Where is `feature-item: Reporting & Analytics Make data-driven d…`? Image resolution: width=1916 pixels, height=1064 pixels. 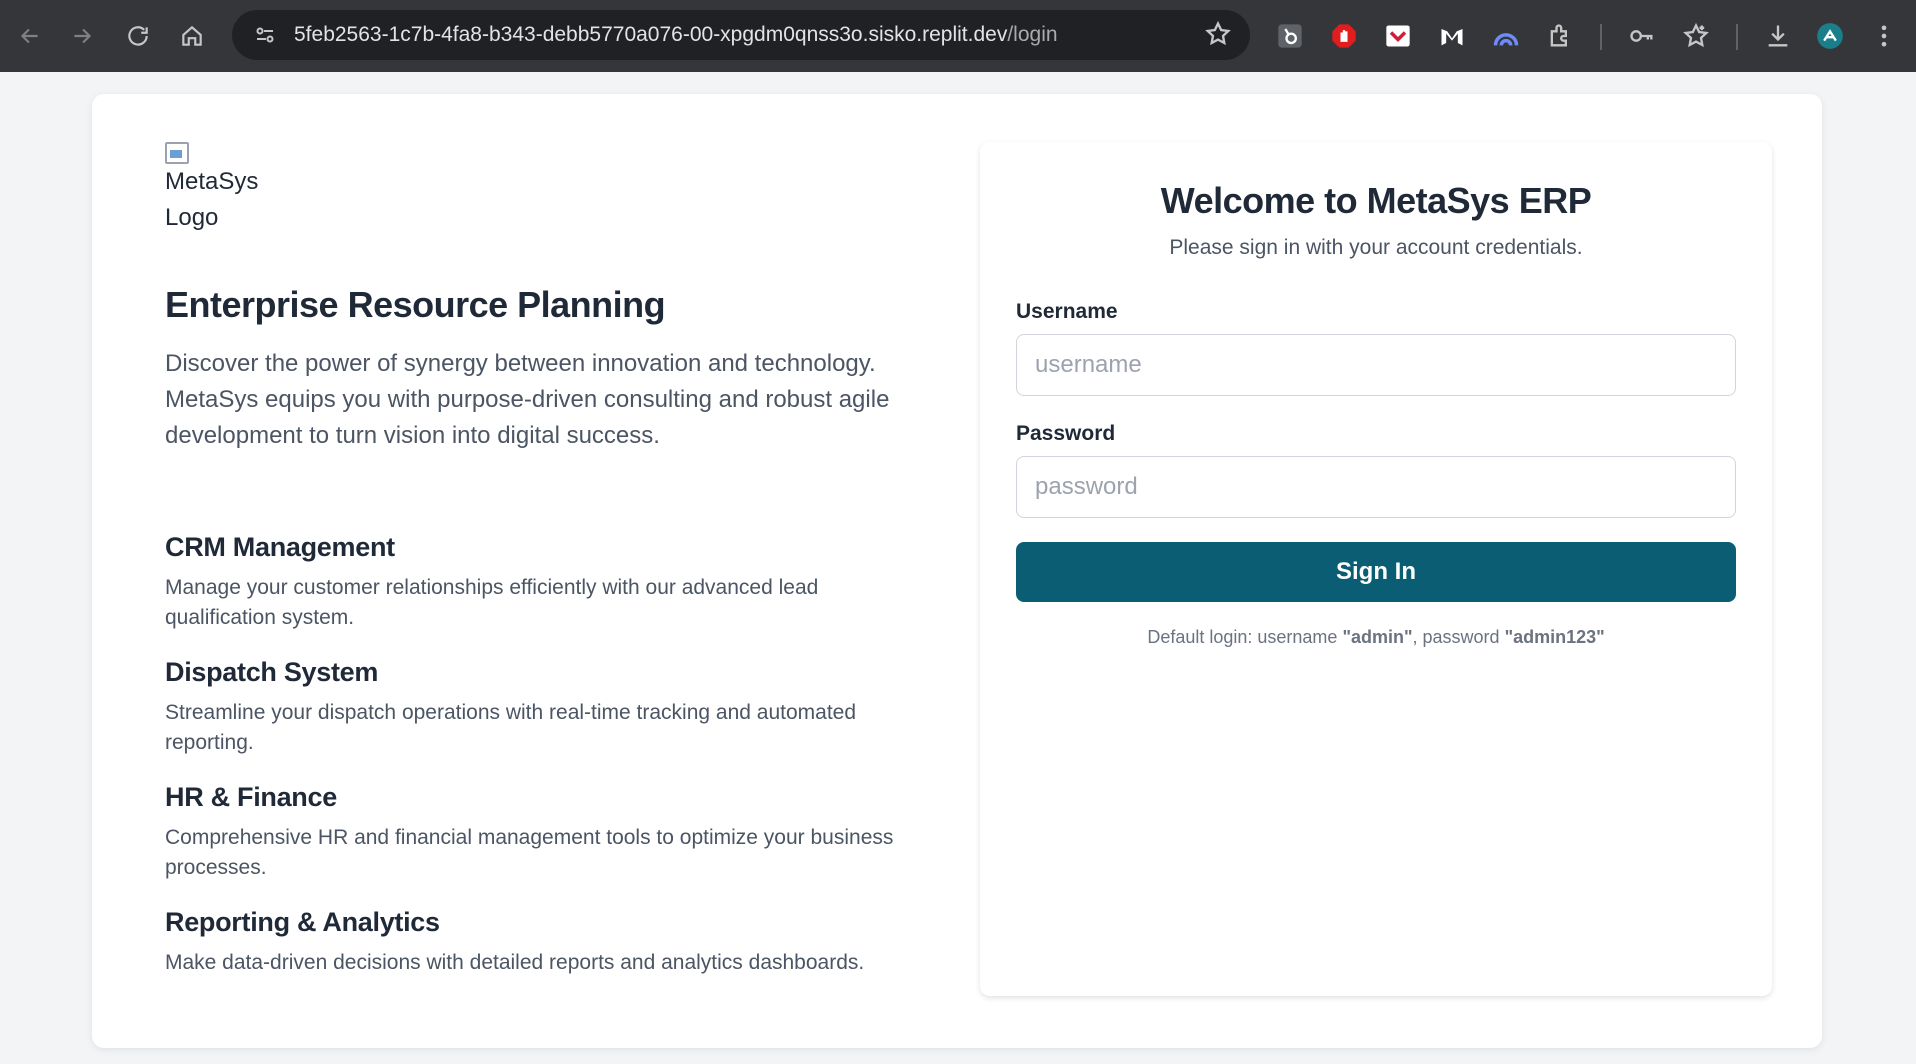 feature-item: Reporting & Analytics Make data-driven d… is located at coordinates (555, 942).